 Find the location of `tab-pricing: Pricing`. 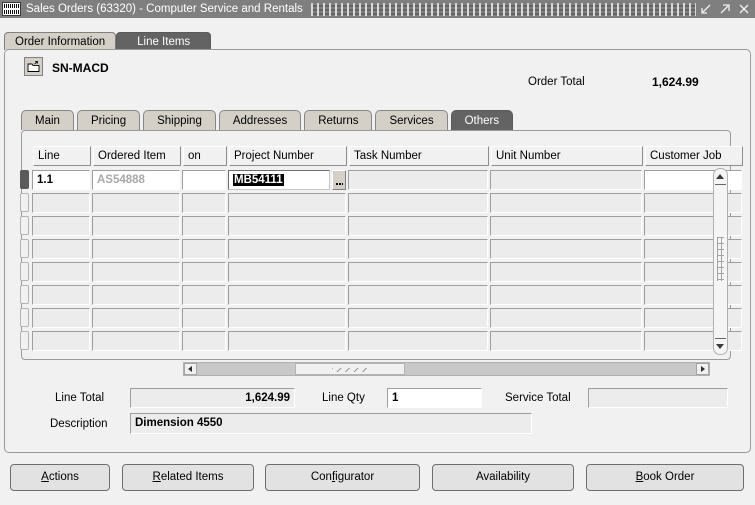

tab-pricing: Pricing is located at coordinates (108, 120).